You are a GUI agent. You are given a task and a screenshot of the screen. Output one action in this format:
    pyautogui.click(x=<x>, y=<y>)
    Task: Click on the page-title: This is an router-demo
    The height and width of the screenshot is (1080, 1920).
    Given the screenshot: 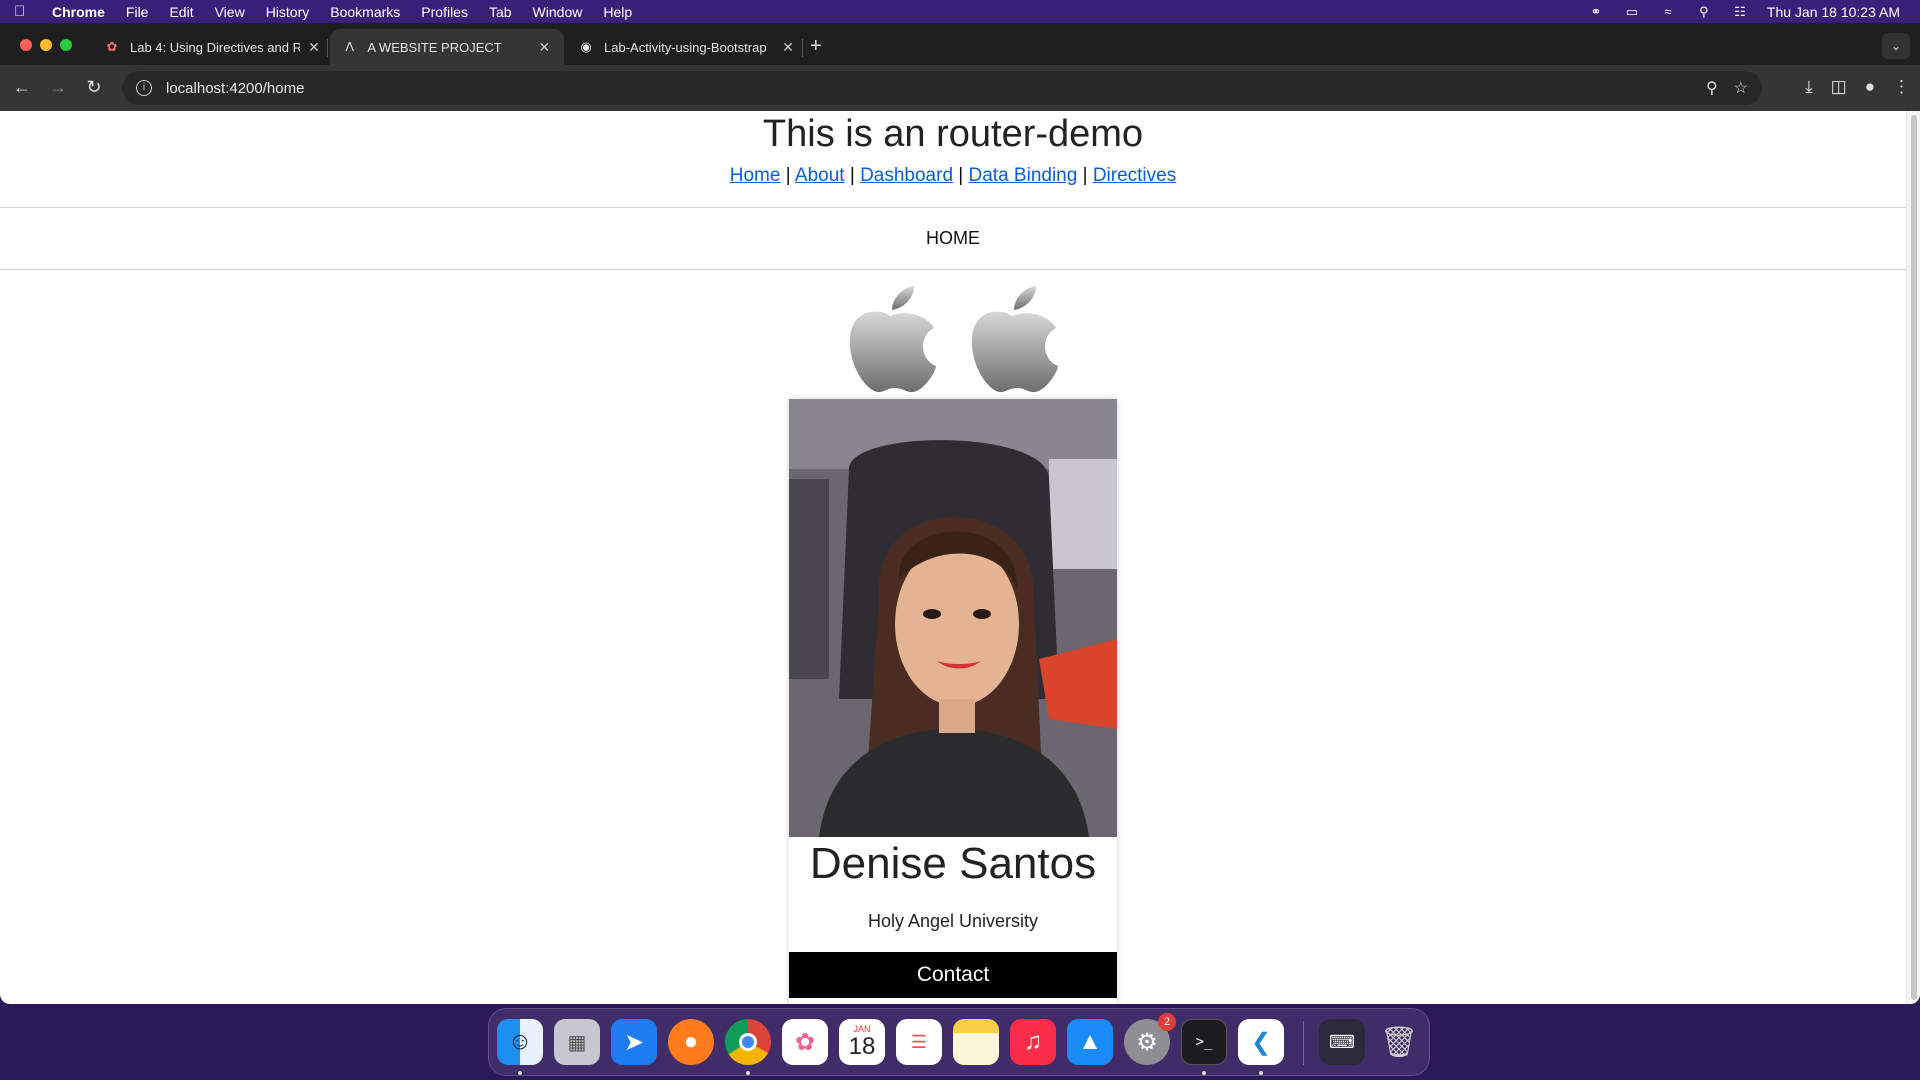 What is the action you would take?
    pyautogui.click(x=953, y=134)
    